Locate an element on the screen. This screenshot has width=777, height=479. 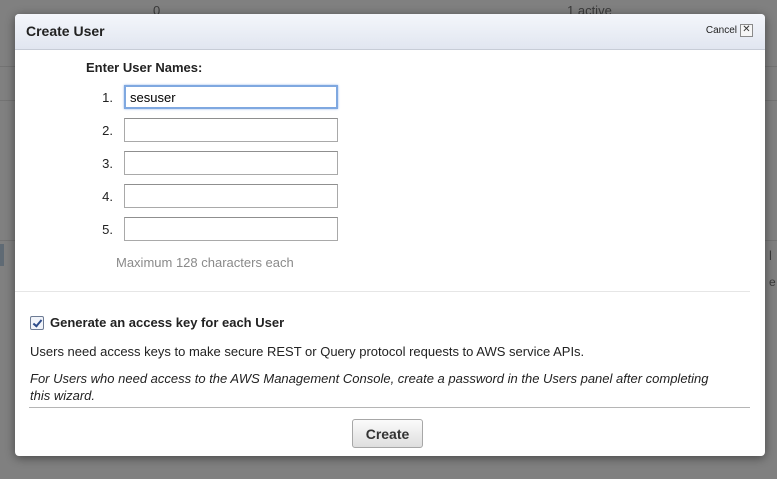
cancel-button: Cancel ✕ is located at coordinates (729, 30).